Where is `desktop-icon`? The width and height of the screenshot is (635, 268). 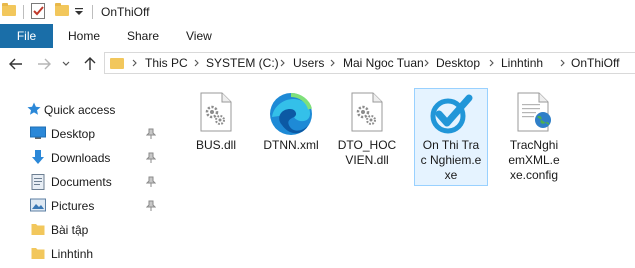
desktop-icon is located at coordinates (38, 132).